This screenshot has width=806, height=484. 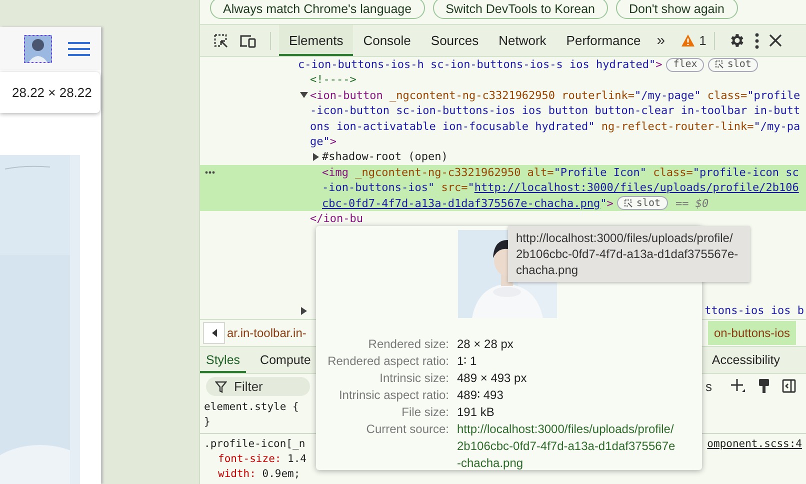 What do you see at coordinates (424, 412) in the screenshot?
I see `info-label: File size:` at bounding box center [424, 412].